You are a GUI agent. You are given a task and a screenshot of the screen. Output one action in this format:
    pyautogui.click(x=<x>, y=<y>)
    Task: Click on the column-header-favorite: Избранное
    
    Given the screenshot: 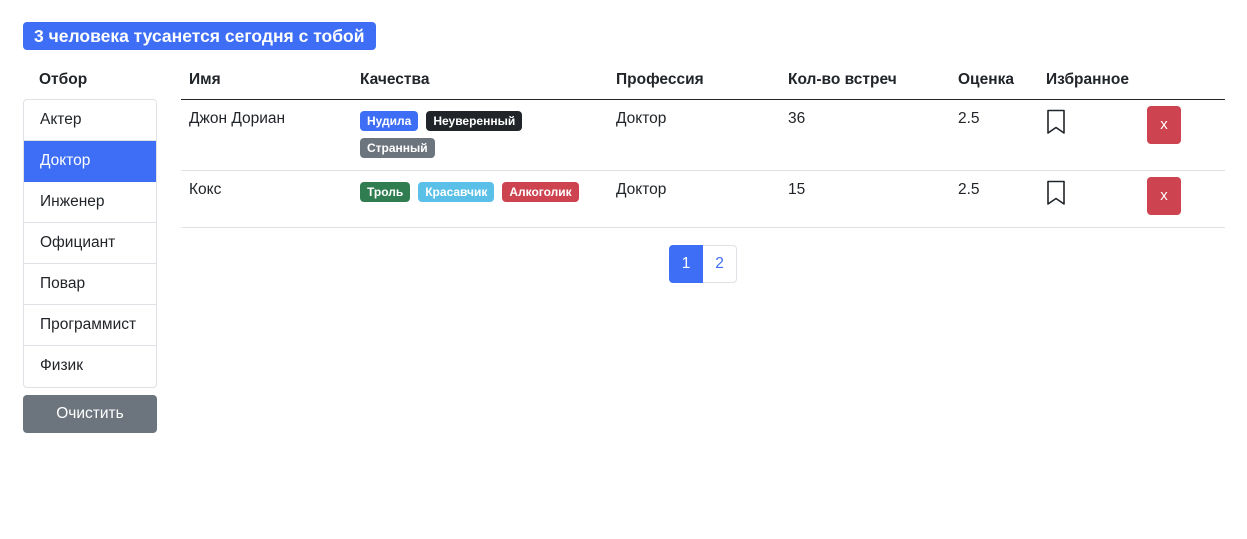 What is the action you would take?
    pyautogui.click(x=1088, y=81)
    